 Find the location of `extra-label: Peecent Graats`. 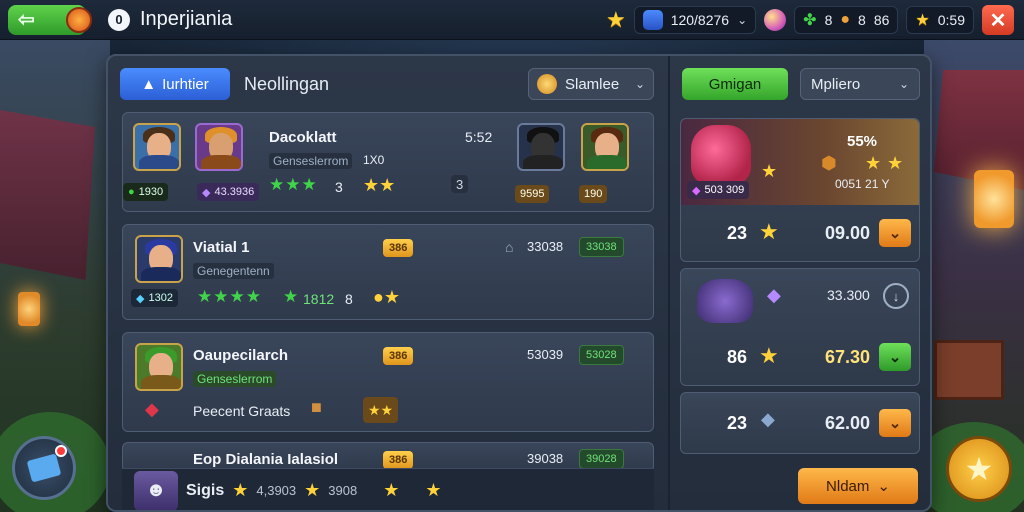

extra-label: Peecent Graats is located at coordinates (242, 411).